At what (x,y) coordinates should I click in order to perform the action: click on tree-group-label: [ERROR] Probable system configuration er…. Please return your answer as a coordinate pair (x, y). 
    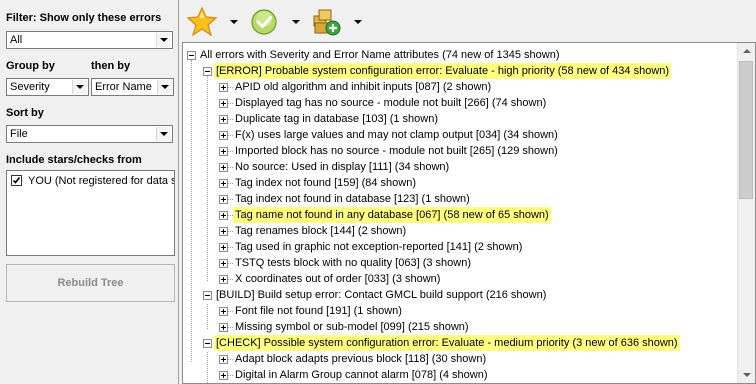
    Looking at the image, I should click on (443, 71).